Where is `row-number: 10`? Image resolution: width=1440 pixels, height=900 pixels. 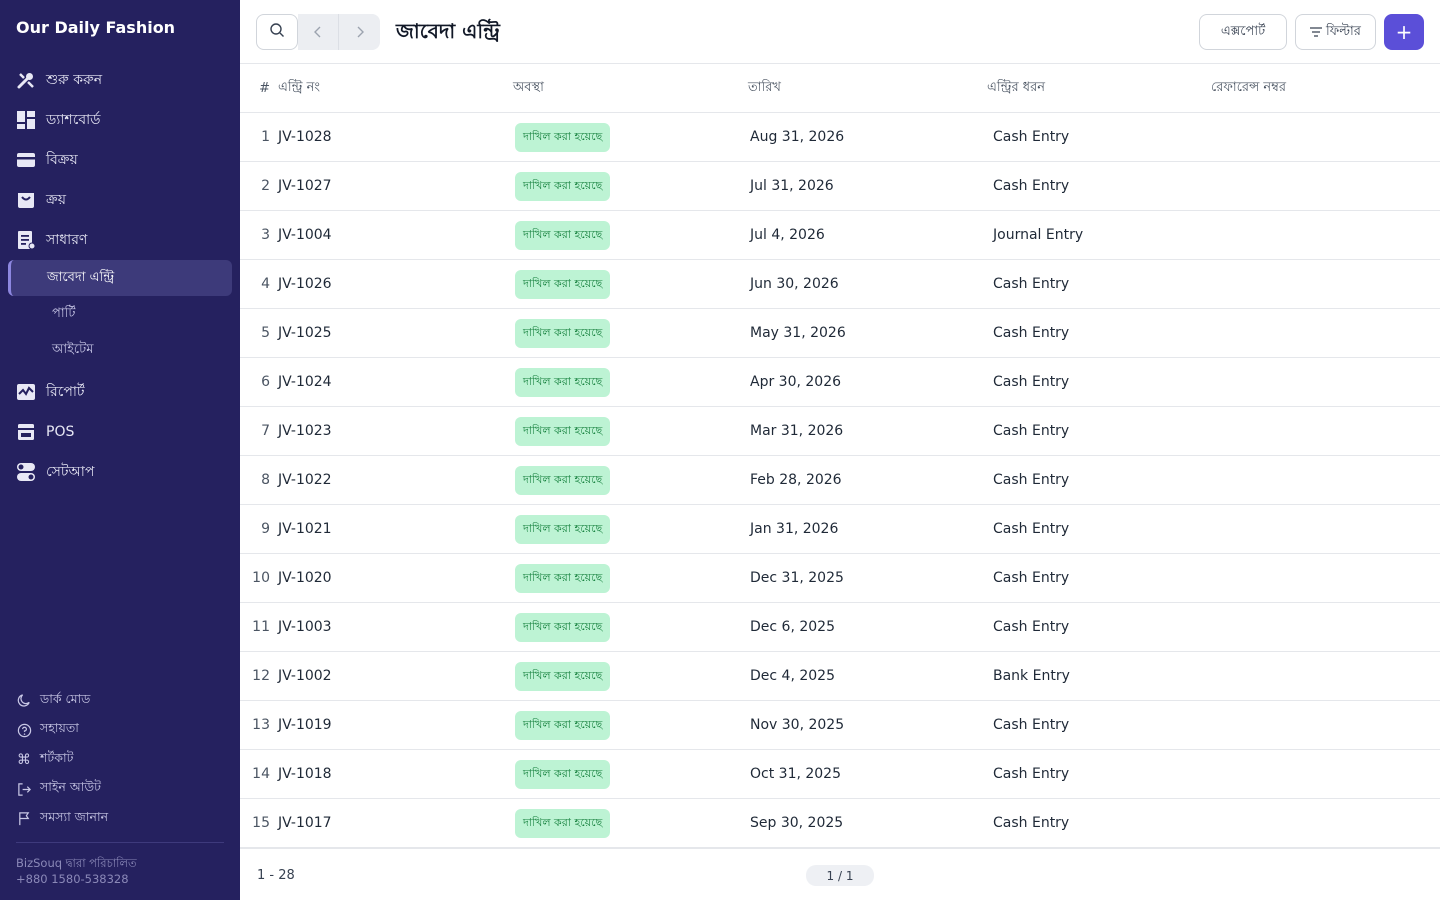
row-number: 10 is located at coordinates (261, 578).